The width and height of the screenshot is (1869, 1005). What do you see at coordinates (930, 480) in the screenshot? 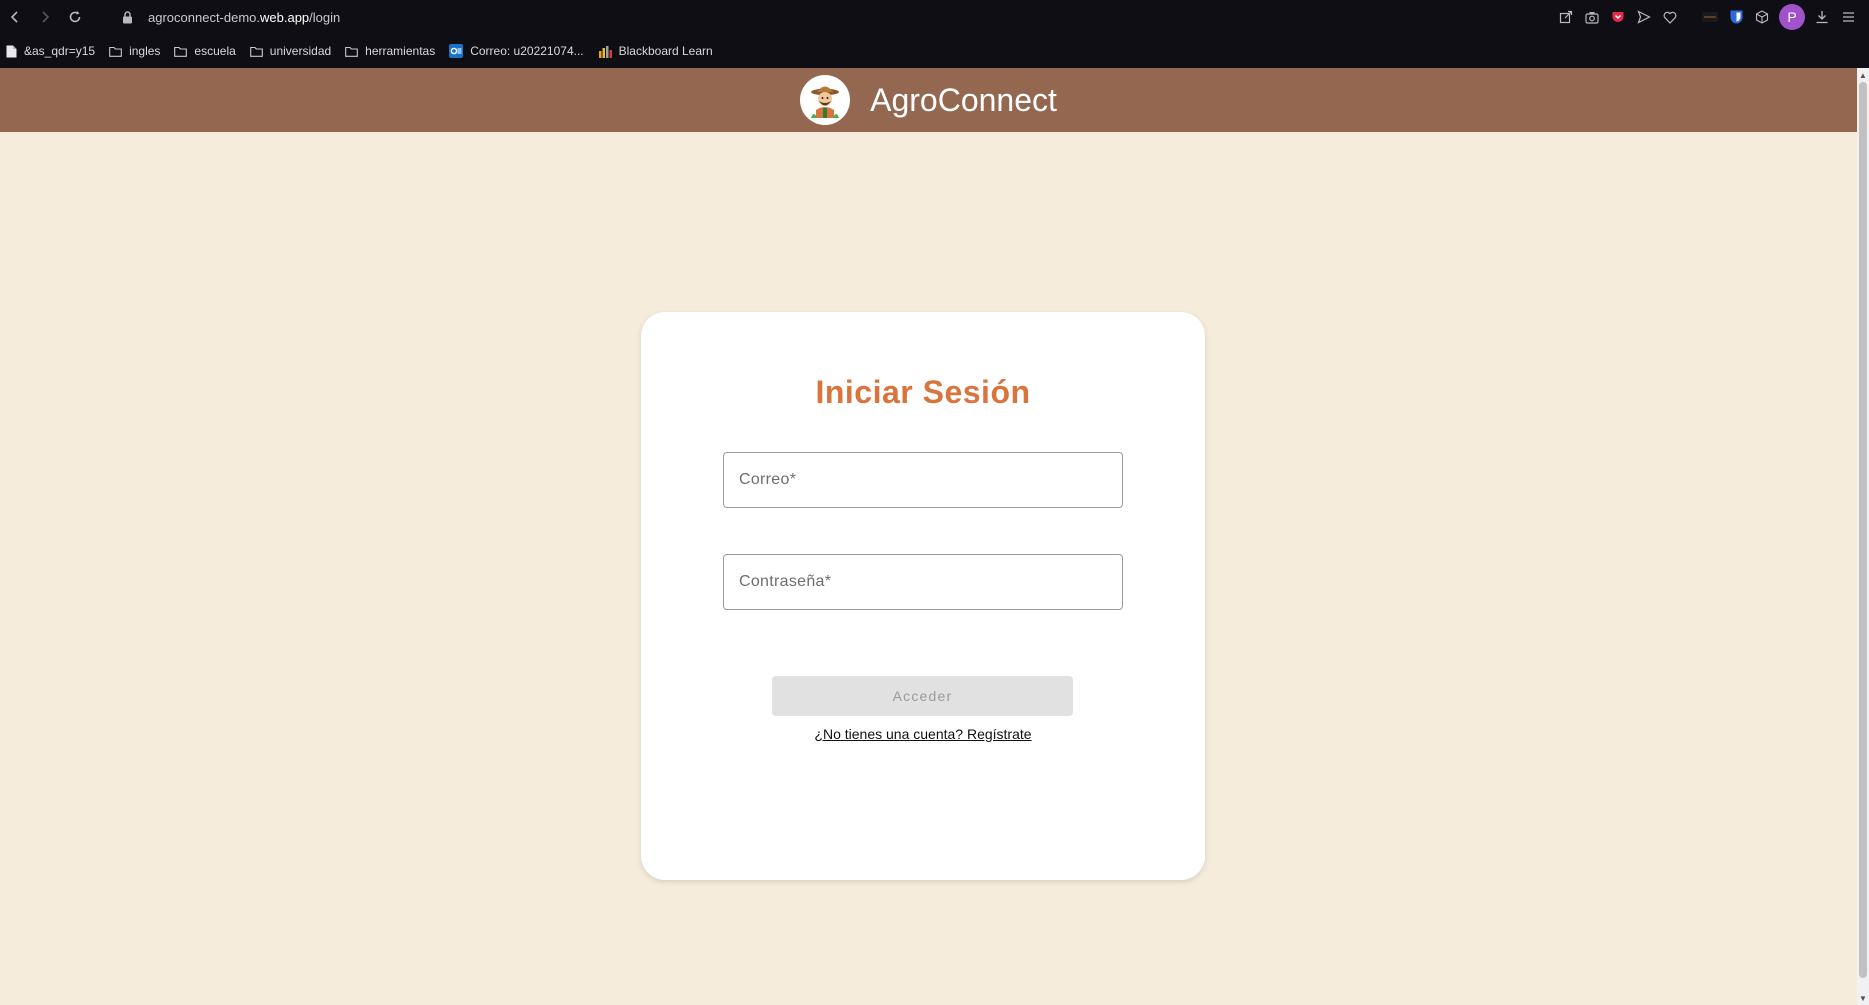
I see `email-input` at bounding box center [930, 480].